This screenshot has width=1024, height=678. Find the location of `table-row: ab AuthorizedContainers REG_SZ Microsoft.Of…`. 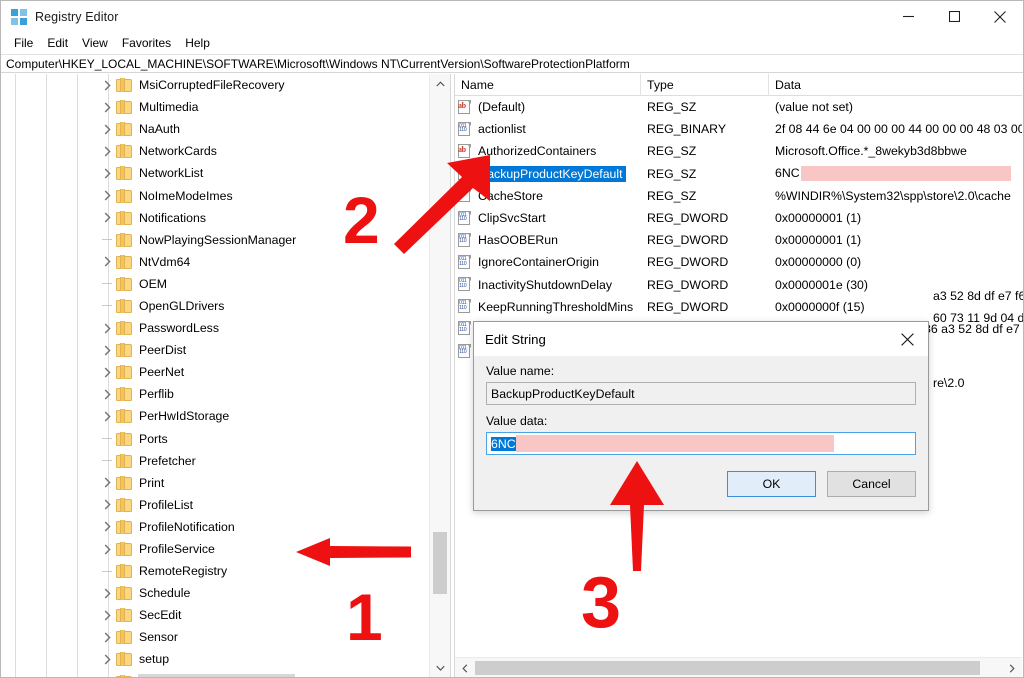

table-row: ab AuthorizedContainers REG_SZ Microsoft.Of… is located at coordinates (738, 151).